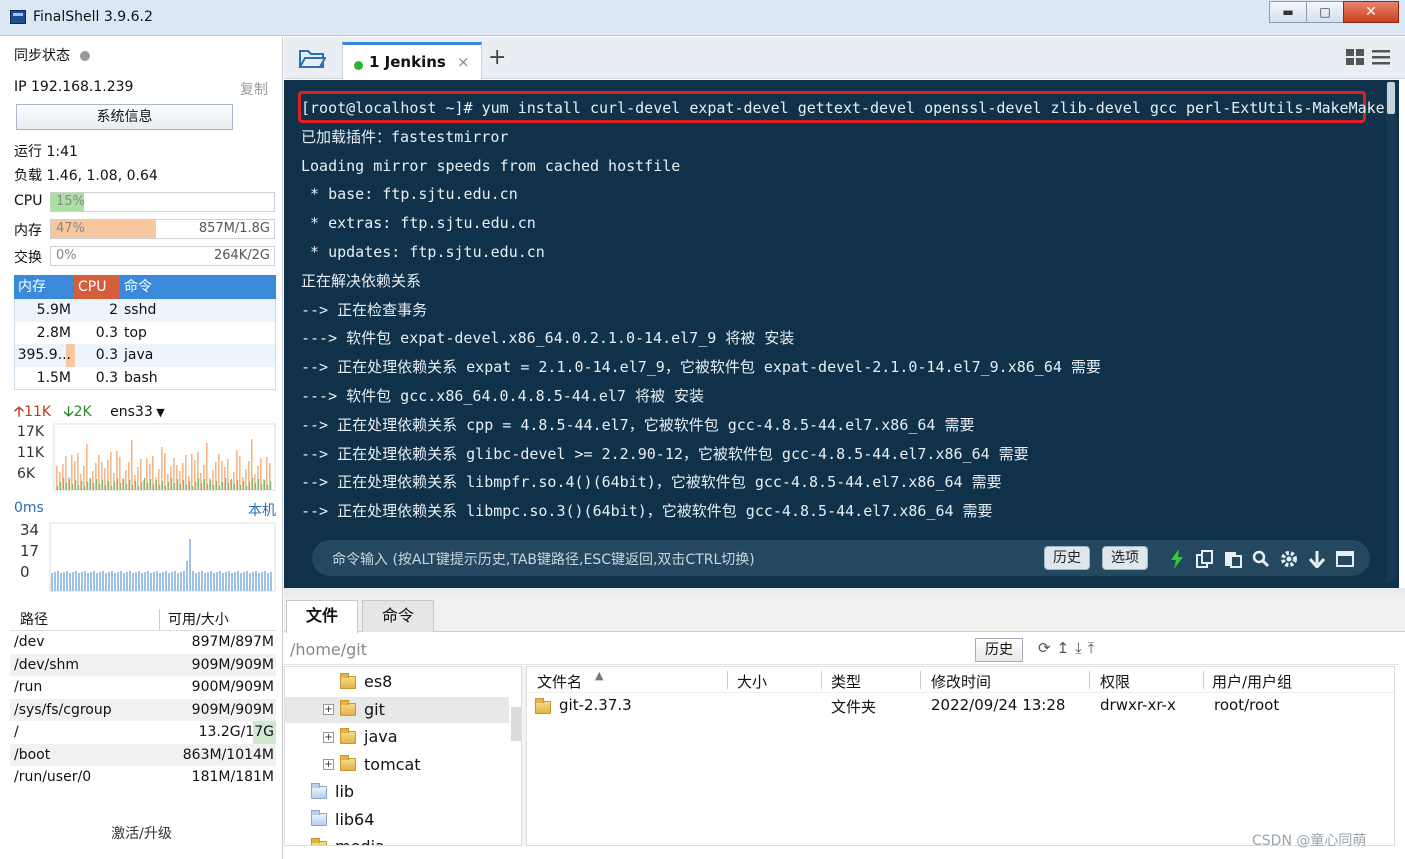  Describe the element at coordinates (143, 687) in the screenshot. I see `disk-row: /run 900M/909M` at that location.